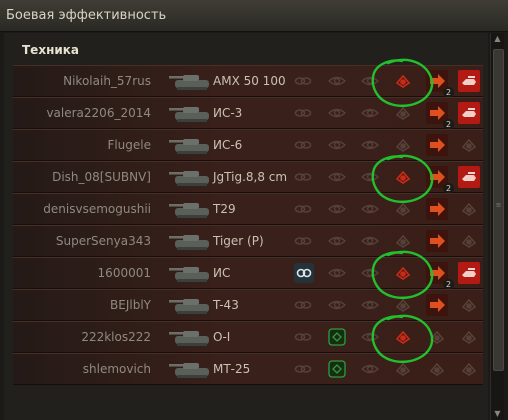 This screenshot has height=420, width=508. What do you see at coordinates (222, 273) in the screenshot?
I see `vehicle-name: ИС` at bounding box center [222, 273].